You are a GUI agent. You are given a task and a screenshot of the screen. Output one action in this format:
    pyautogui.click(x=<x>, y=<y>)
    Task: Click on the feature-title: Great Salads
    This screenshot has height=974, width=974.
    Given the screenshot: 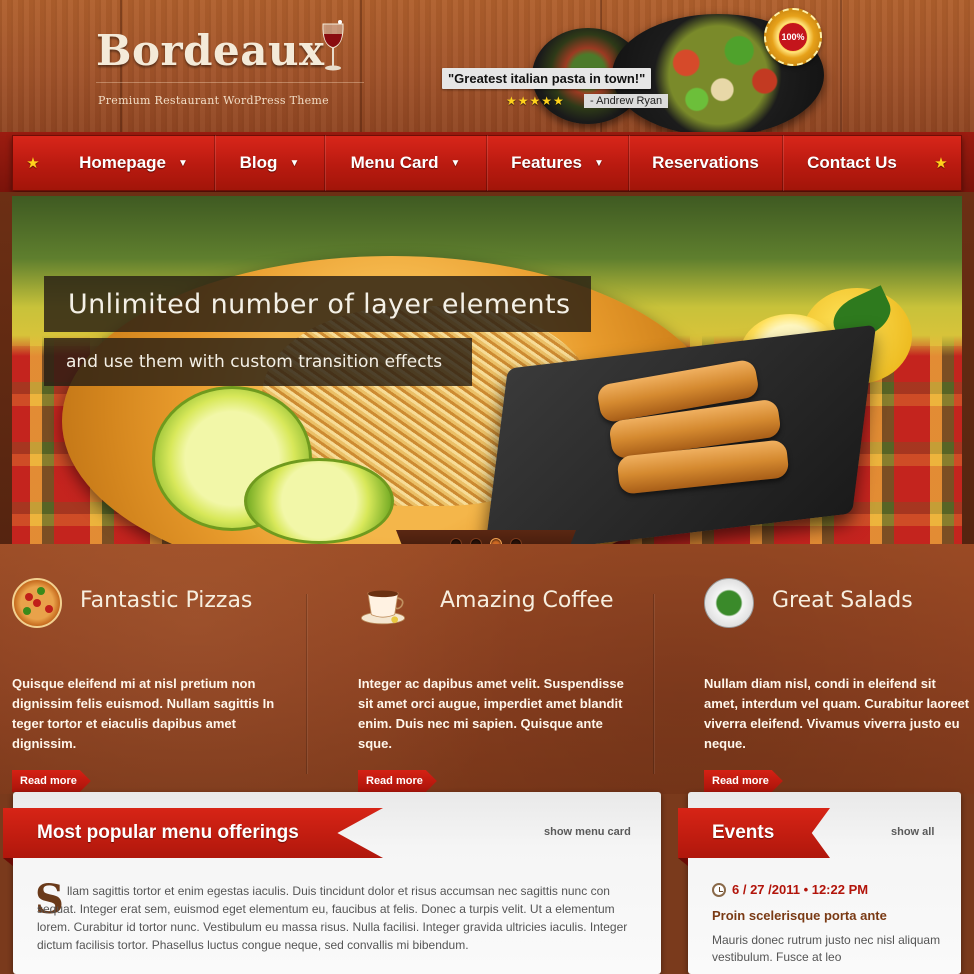 What is the action you would take?
    pyautogui.click(x=842, y=600)
    